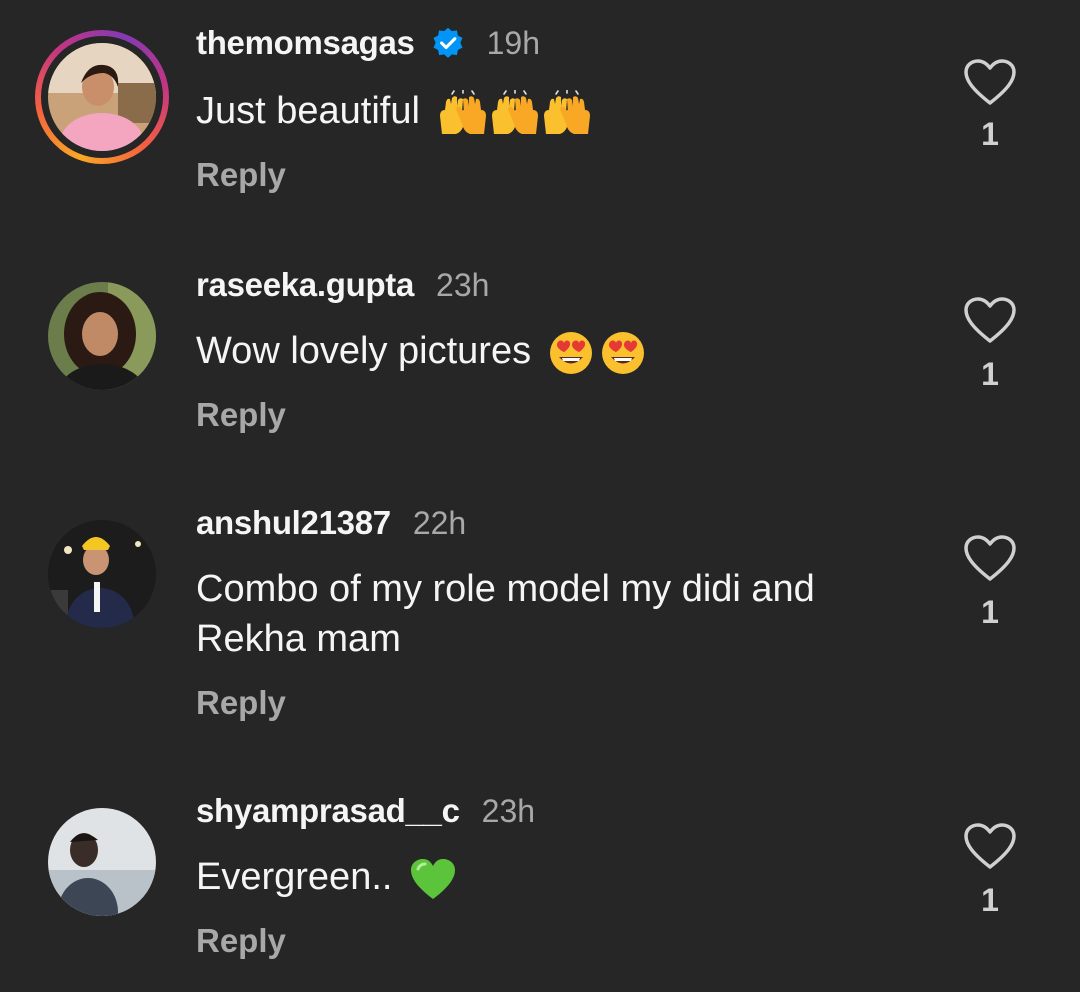 Image resolution: width=1080 pixels, height=992 pixels. What do you see at coordinates (364, 351) in the screenshot?
I see `comment-body: Wow lovely pictures` at bounding box center [364, 351].